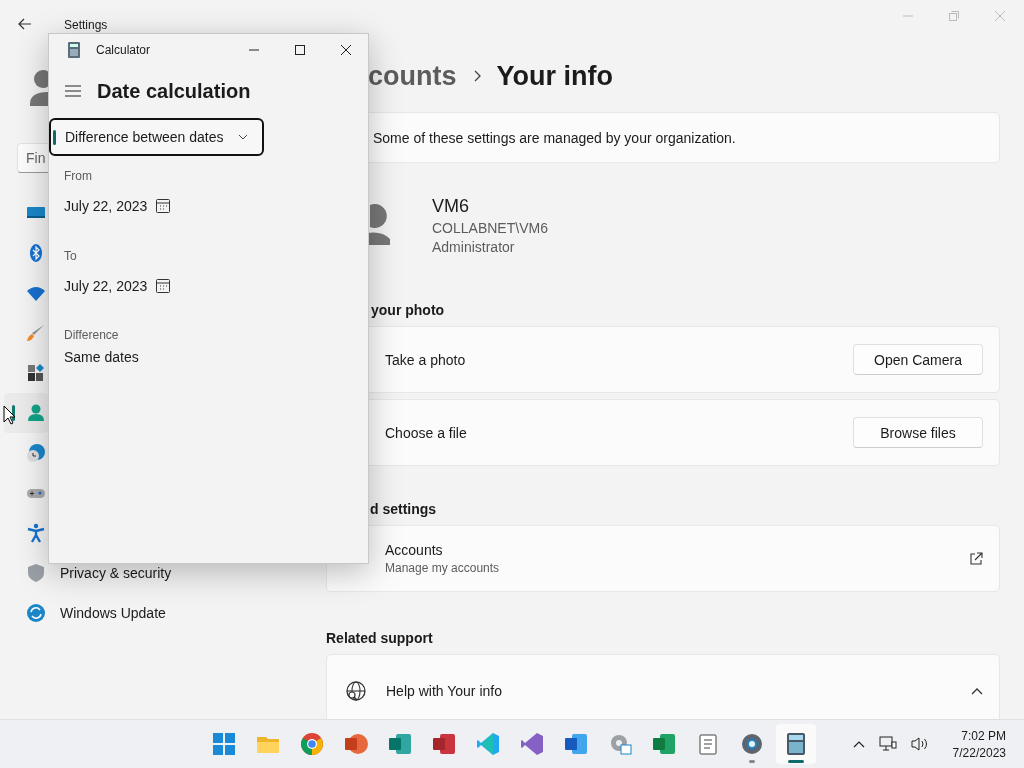  Describe the element at coordinates (979, 744) in the screenshot. I see `clock: 7:02 PM 7/22/2023` at that location.